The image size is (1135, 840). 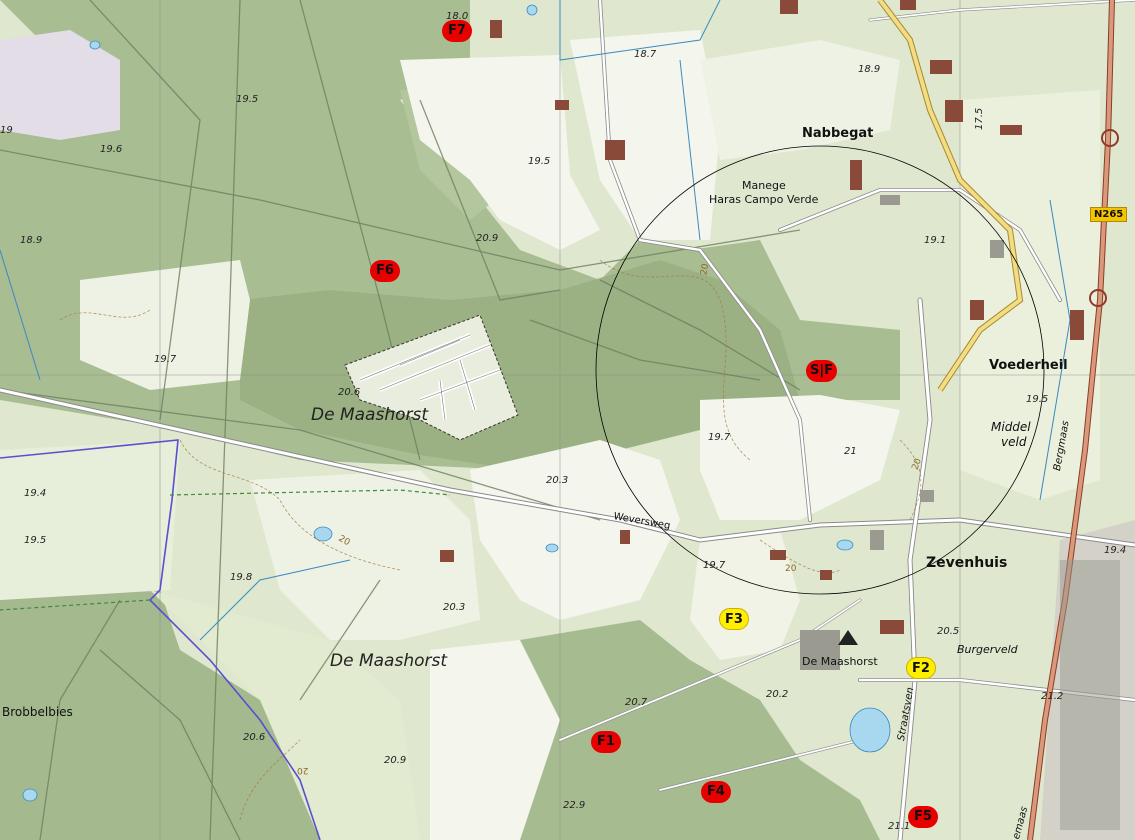 What do you see at coordinates (385, 271) in the screenshot?
I see `marker-f6: F6` at bounding box center [385, 271].